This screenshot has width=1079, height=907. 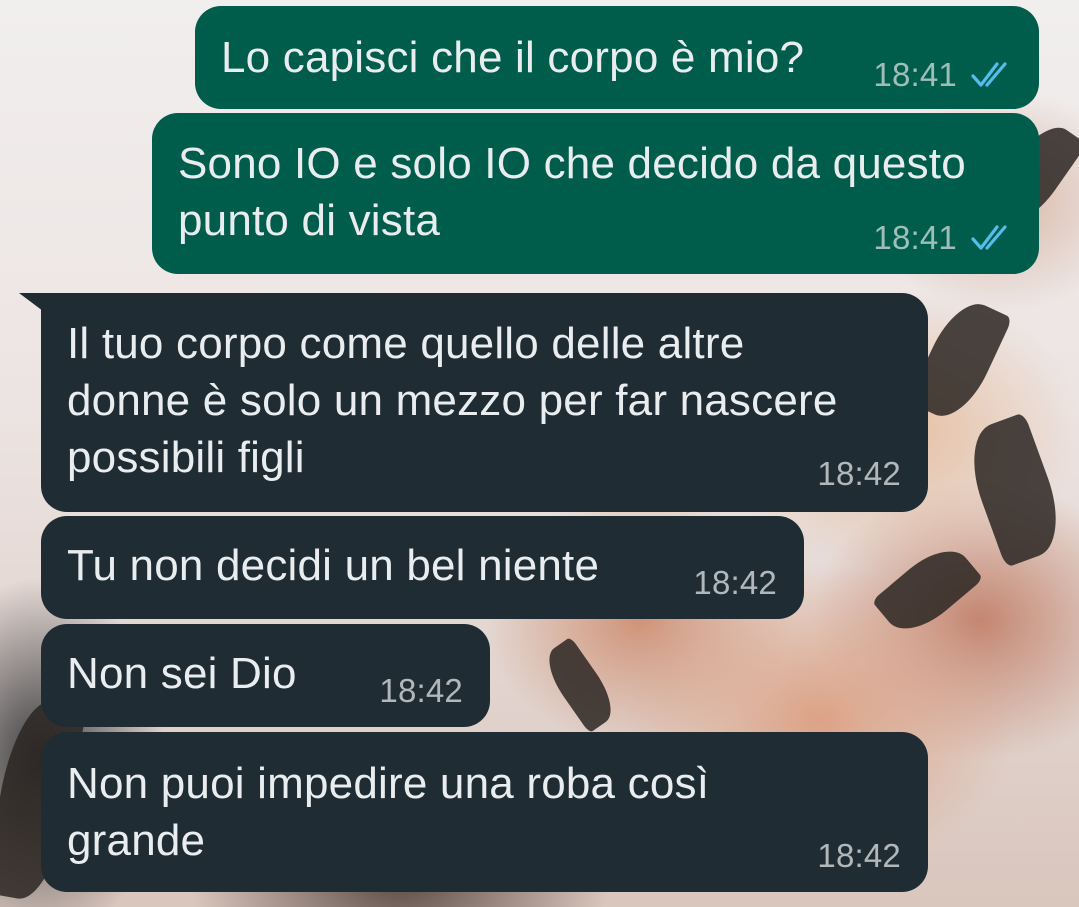 What do you see at coordinates (333, 565) in the screenshot?
I see `message-text: Tu non decidi un bel niente` at bounding box center [333, 565].